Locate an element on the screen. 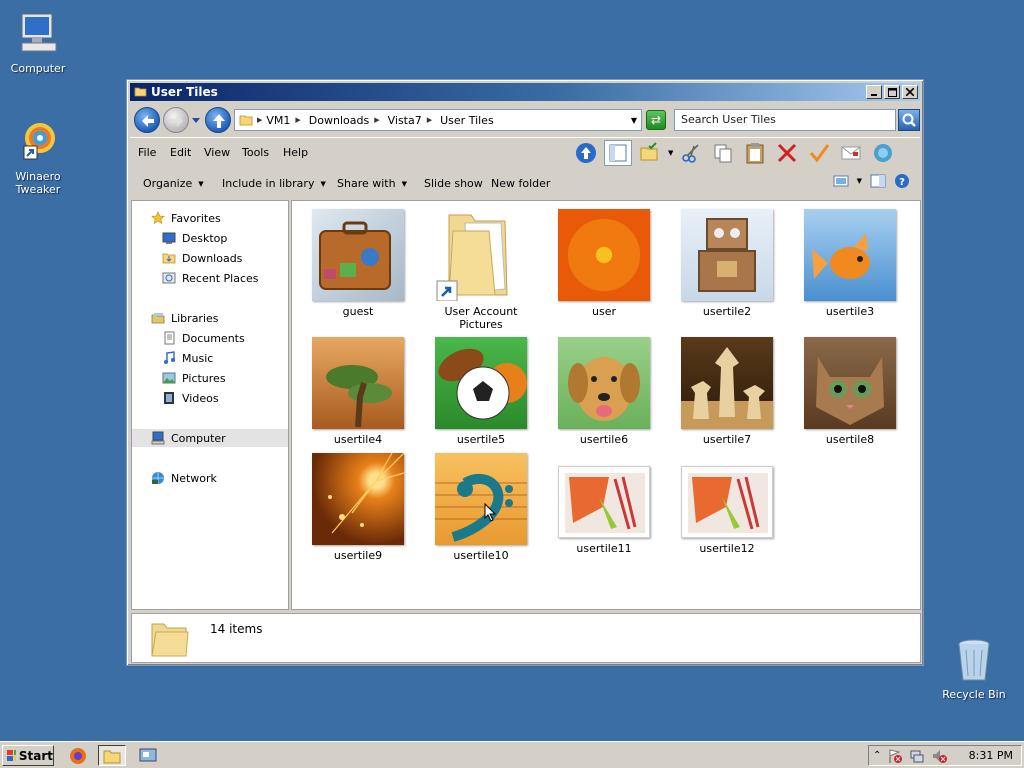  breadcrumb-item: VM1 ▶ is located at coordinates (285, 120).